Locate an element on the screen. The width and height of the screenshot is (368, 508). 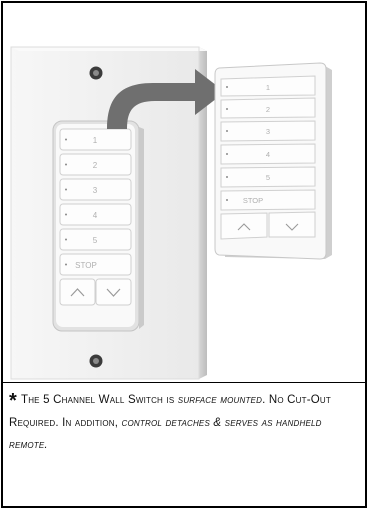
screw-bottom-icon is located at coordinates (96, 361).